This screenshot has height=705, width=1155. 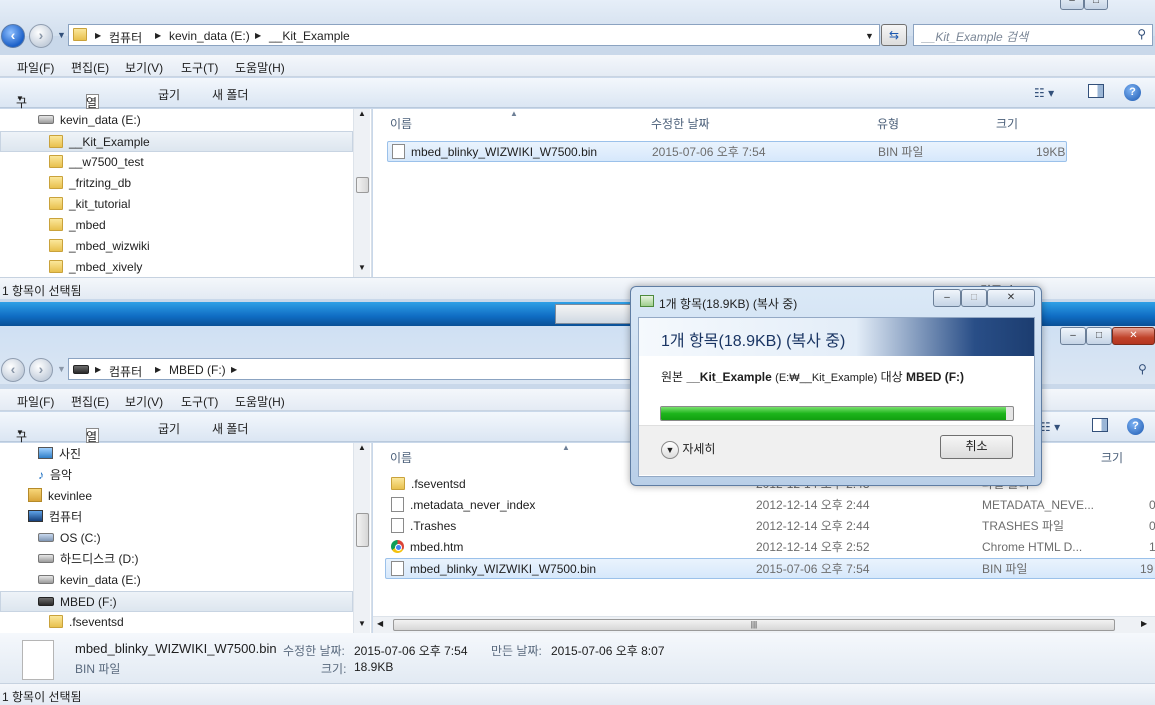 What do you see at coordinates (771, 526) in the screenshot?
I see `table-row: .Trashes 2012-12-14 오후 2:44 TRASHES 파일 0` at bounding box center [771, 526].